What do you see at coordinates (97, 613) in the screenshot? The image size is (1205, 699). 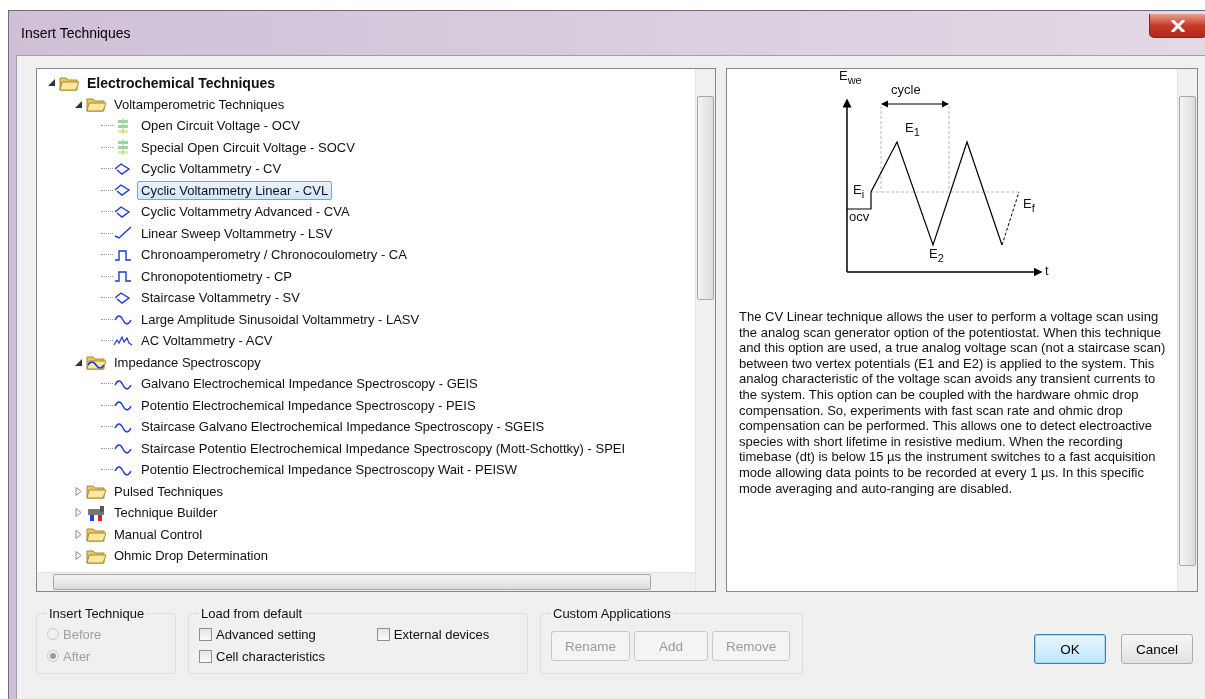 I see `group-title: Insert Technique` at bounding box center [97, 613].